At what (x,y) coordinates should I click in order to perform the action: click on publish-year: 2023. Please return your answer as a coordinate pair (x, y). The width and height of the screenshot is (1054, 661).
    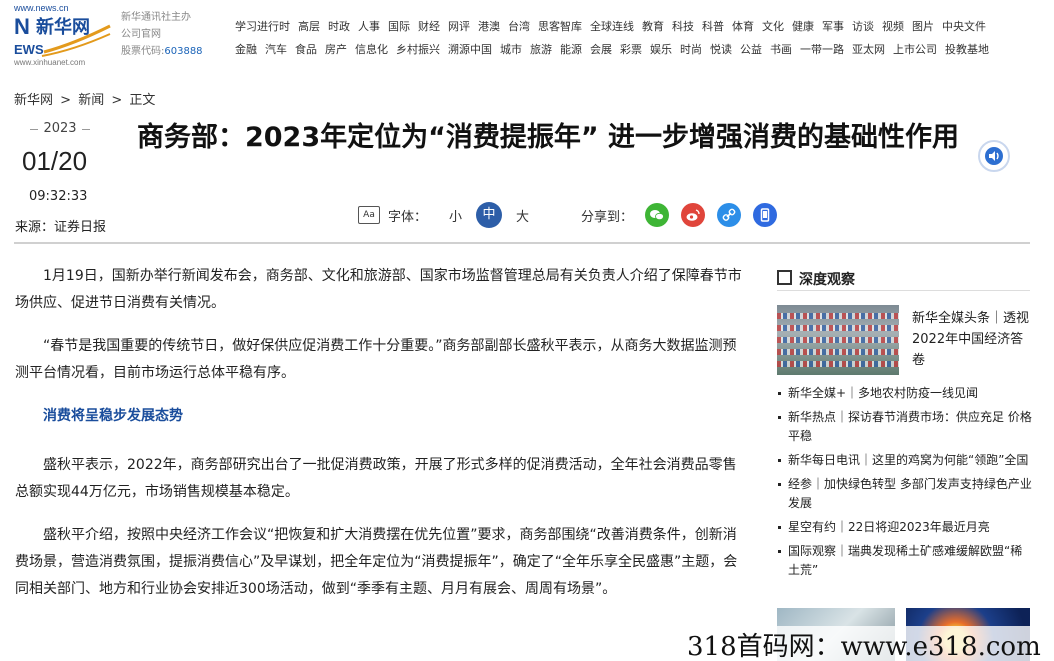
    Looking at the image, I should click on (60, 128).